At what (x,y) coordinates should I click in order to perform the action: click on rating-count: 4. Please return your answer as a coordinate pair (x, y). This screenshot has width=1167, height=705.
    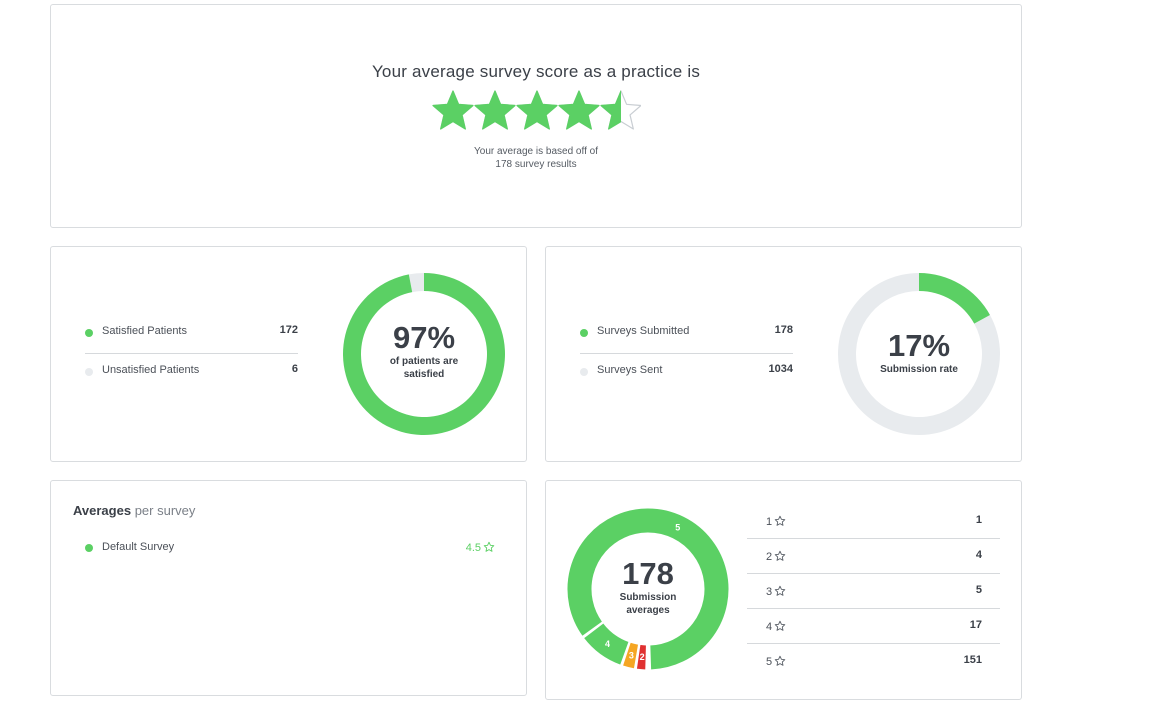
    Looking at the image, I should click on (978, 555).